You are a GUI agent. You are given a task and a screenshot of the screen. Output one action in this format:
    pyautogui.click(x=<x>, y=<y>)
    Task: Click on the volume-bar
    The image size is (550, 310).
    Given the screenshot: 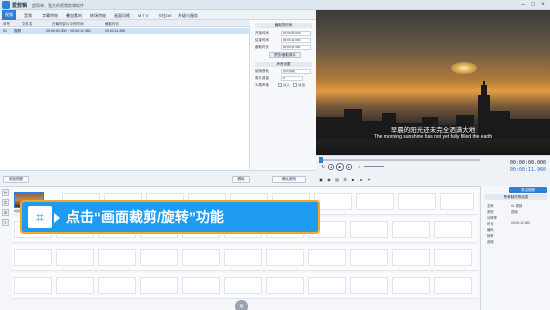 What is the action you would take?
    pyautogui.click(x=374, y=166)
    